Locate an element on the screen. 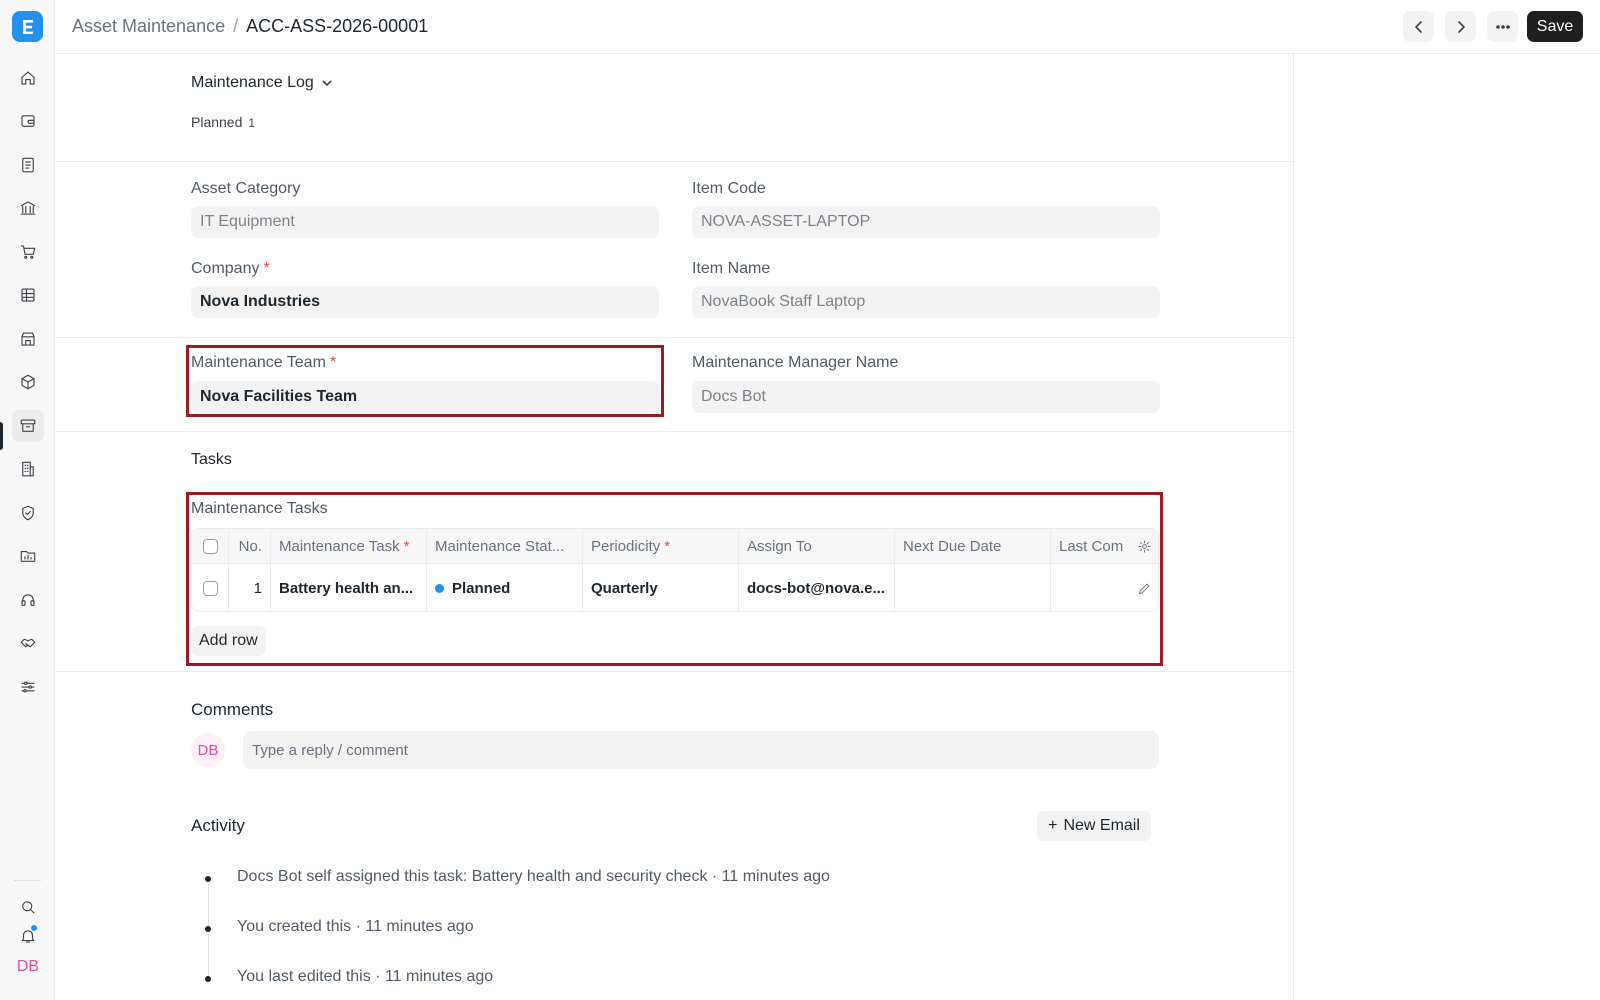  column-header-text: Periodicity is located at coordinates (626, 546).